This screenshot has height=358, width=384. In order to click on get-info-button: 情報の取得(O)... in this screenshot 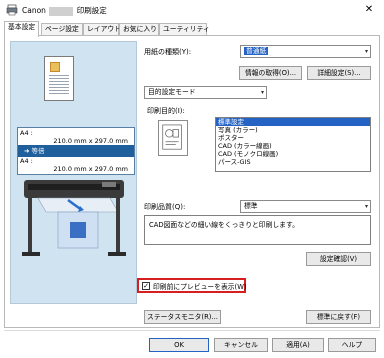, I will do `click(270, 73)`.